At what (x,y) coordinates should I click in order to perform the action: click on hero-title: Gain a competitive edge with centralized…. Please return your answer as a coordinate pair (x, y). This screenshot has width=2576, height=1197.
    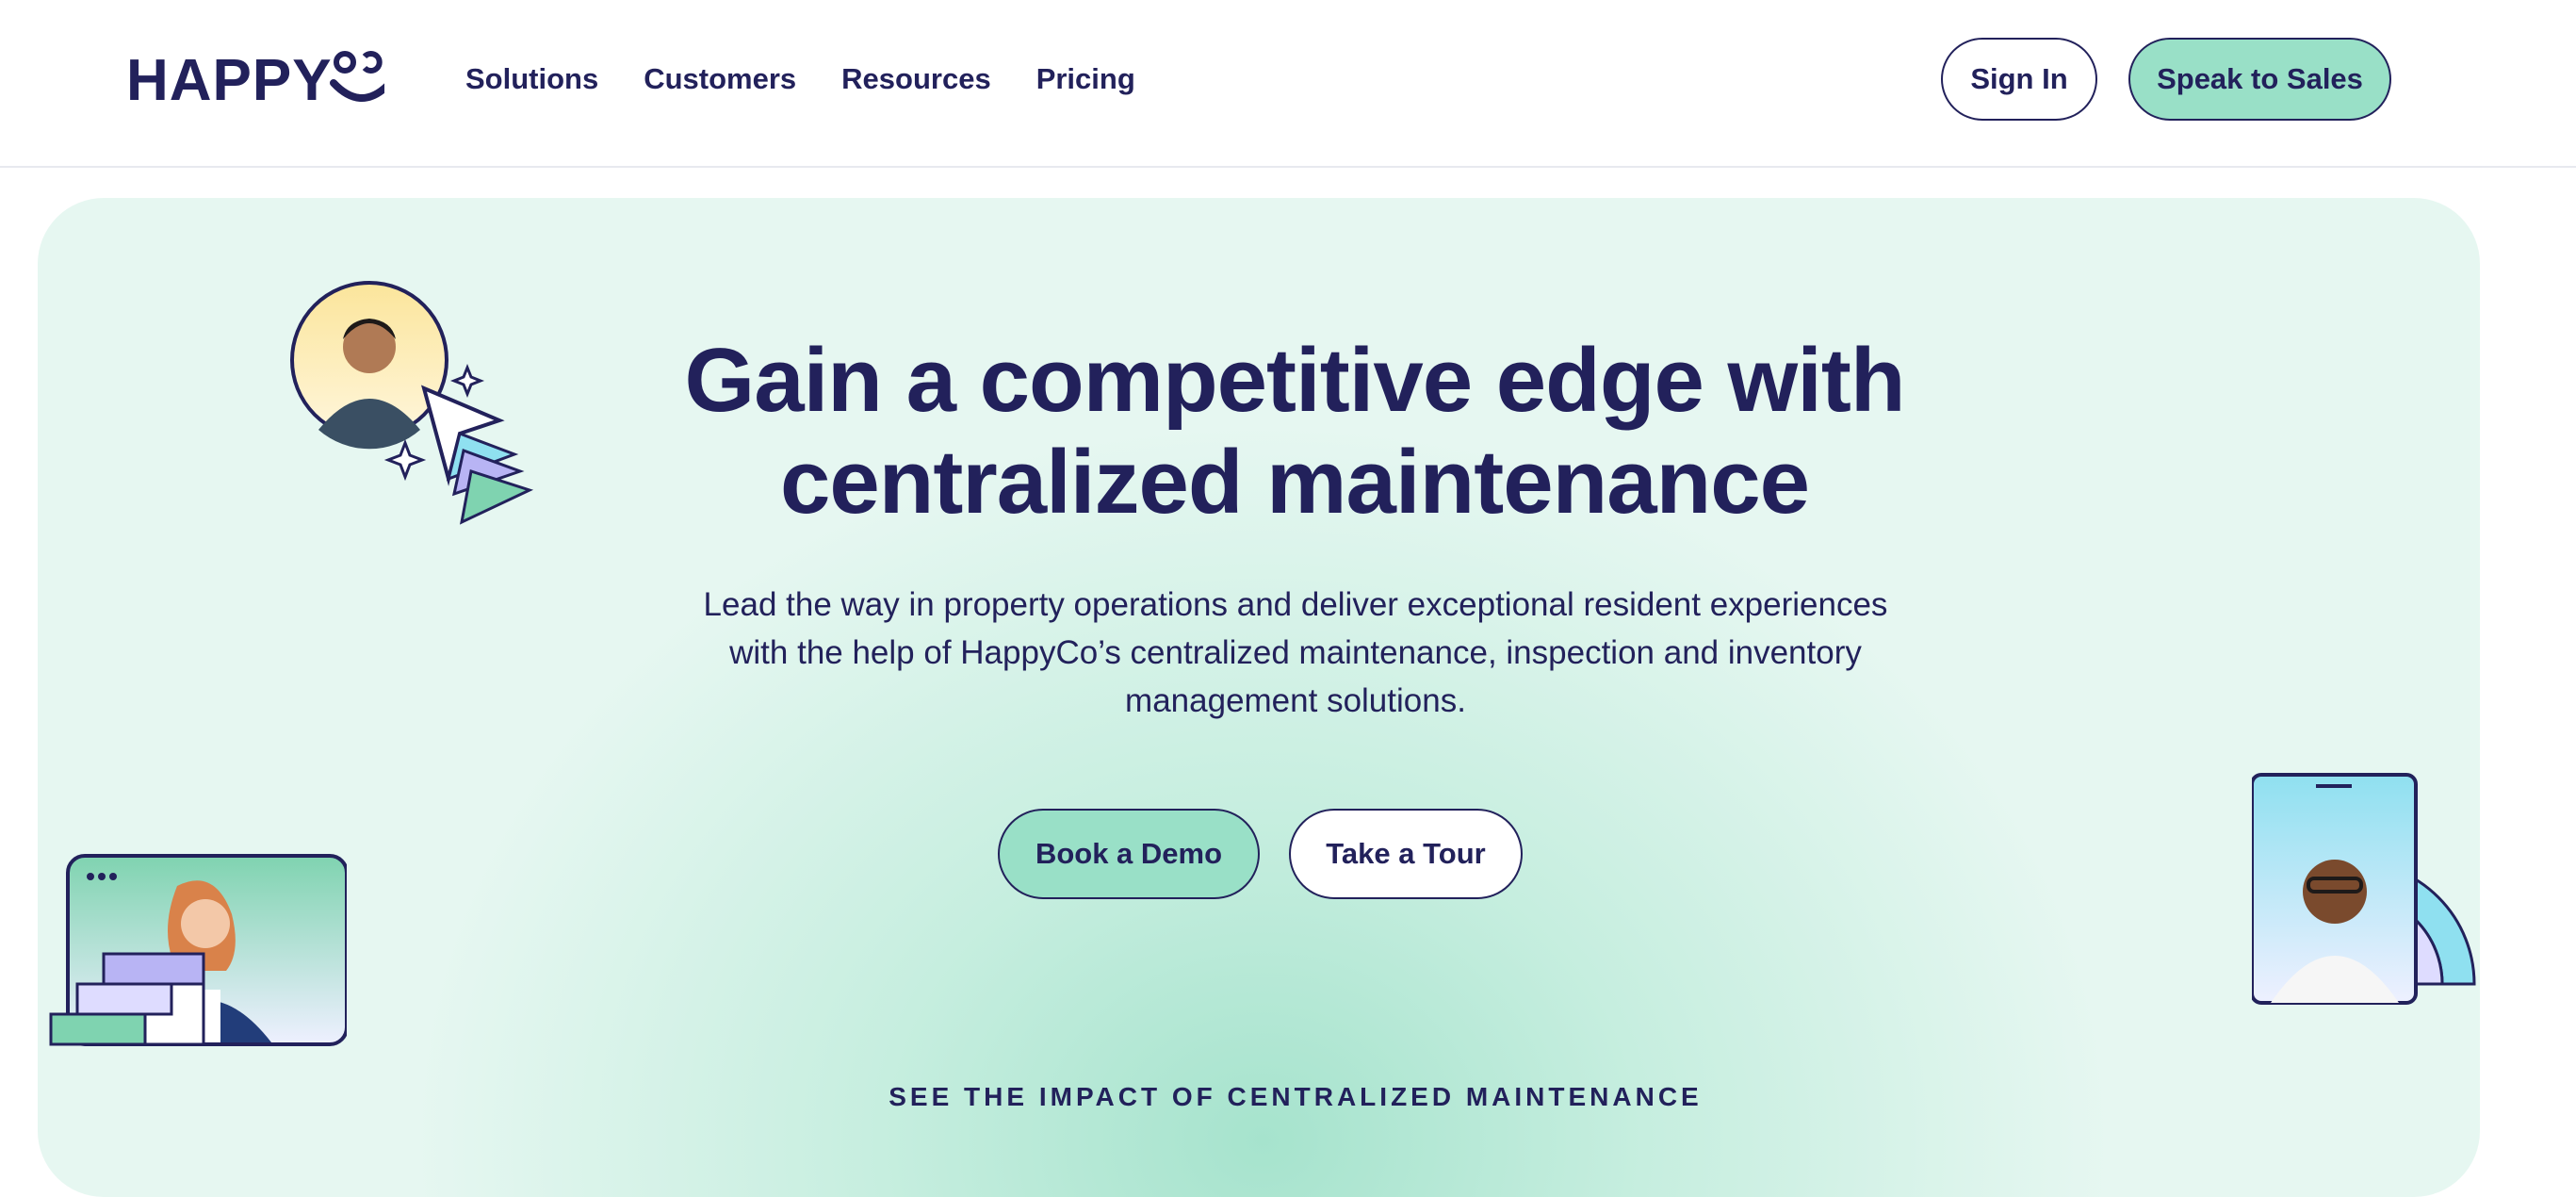
    Looking at the image, I should click on (1295, 432).